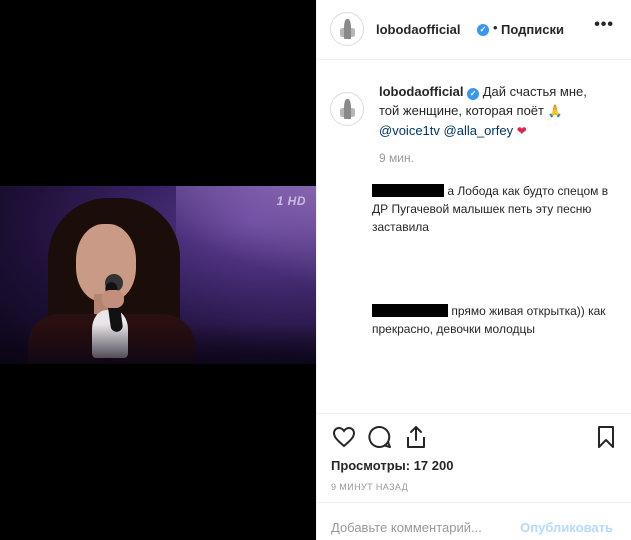 The height and width of the screenshot is (540, 631). Describe the element at coordinates (113, 299) in the screenshot. I see `singer-hand` at that location.